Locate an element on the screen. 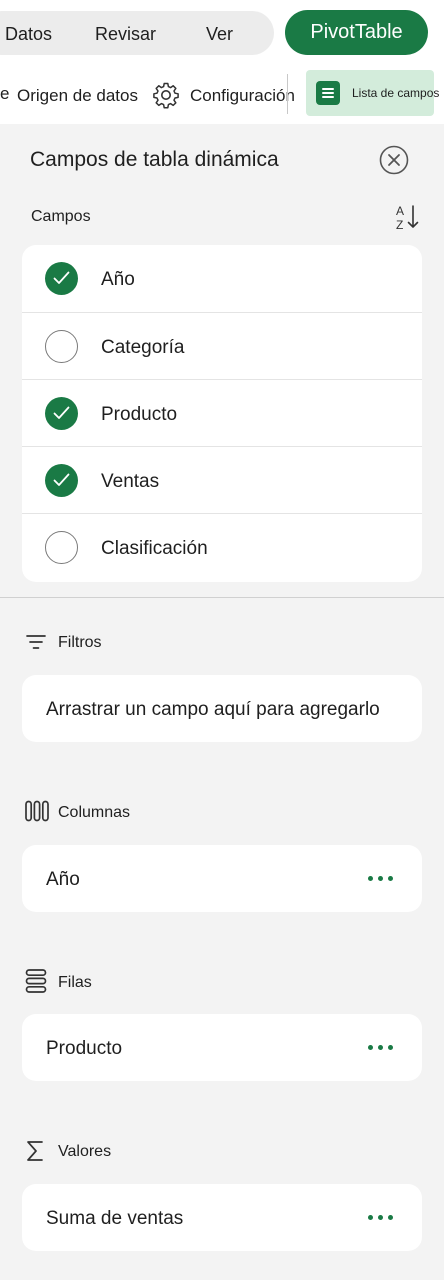  field-label: Ventas is located at coordinates (130, 481).